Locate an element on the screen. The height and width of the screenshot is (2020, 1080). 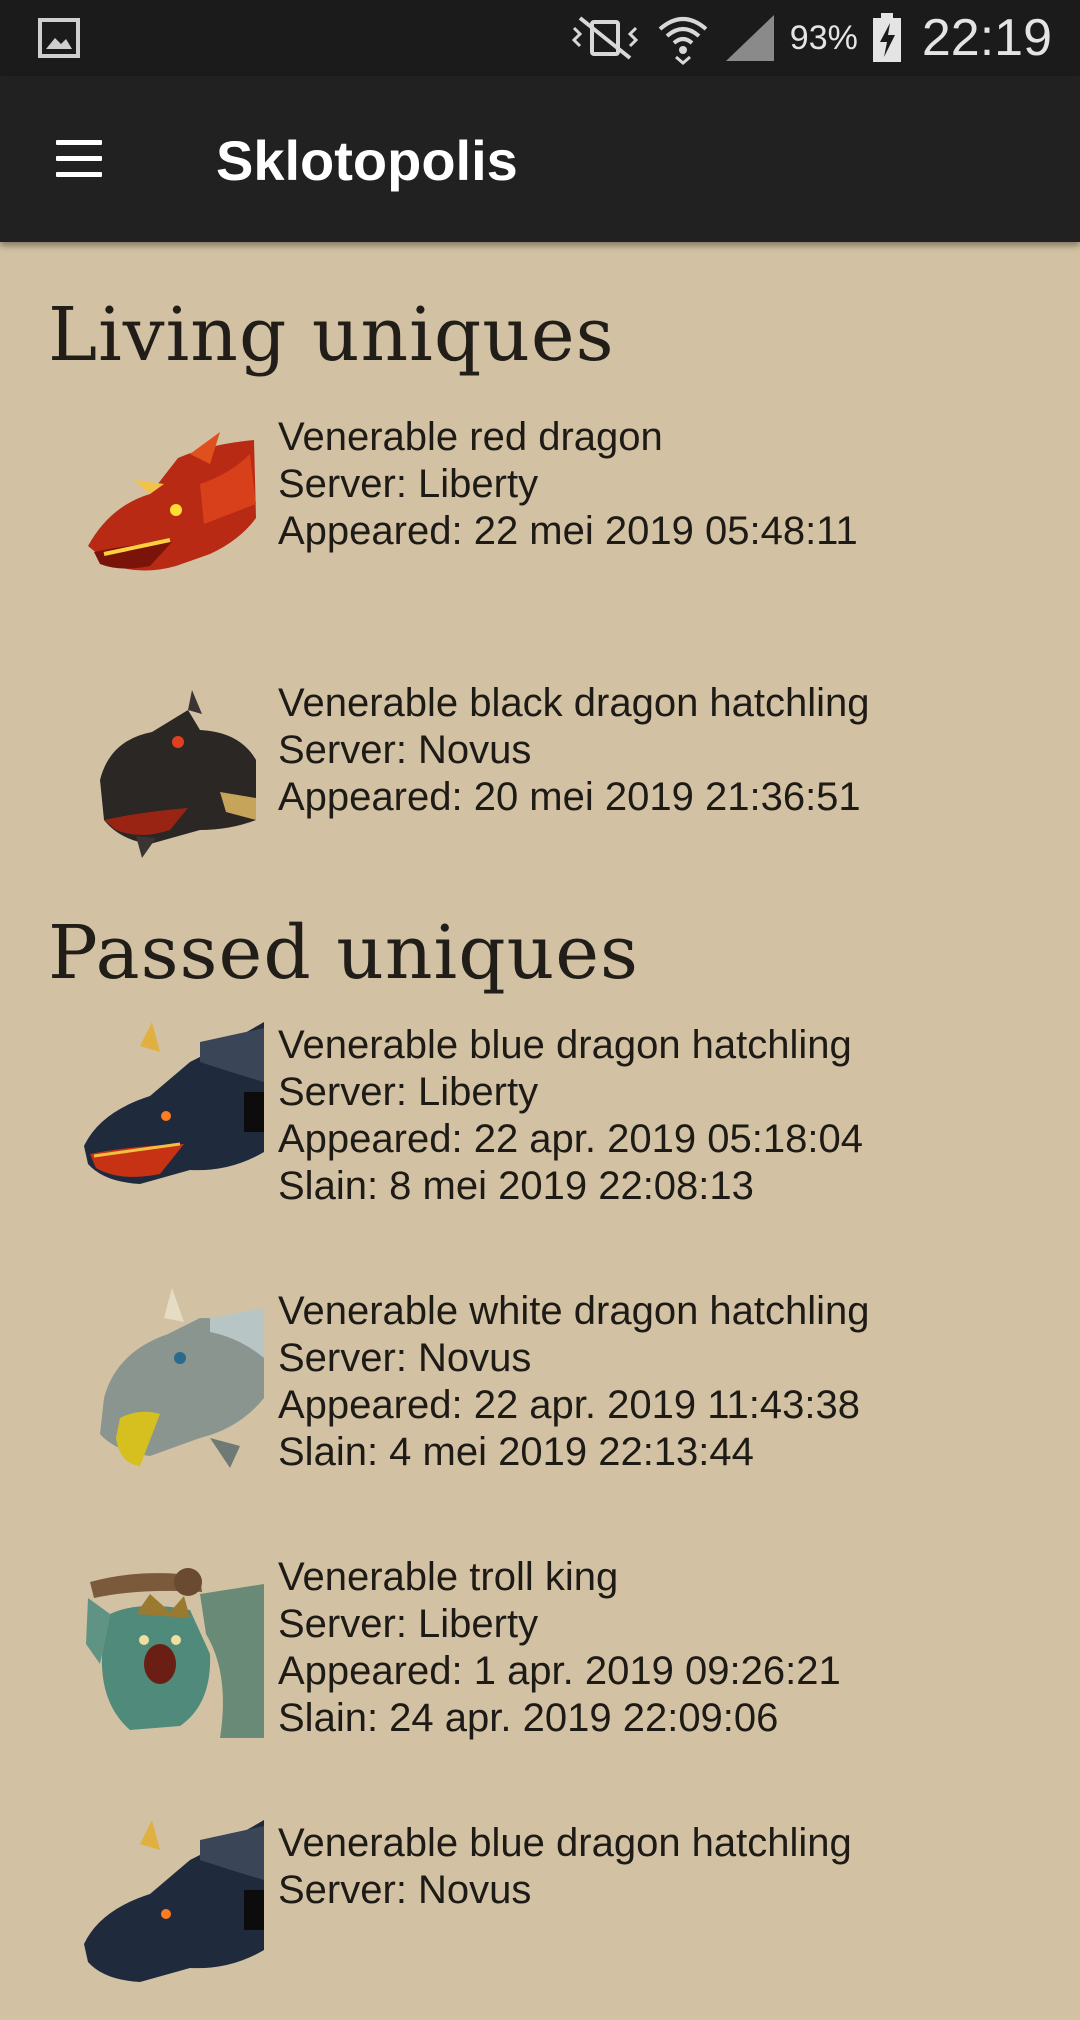
unique-appeared: Appeared: 22 apr. 2019 05:18:04 is located at coordinates (570, 1139).